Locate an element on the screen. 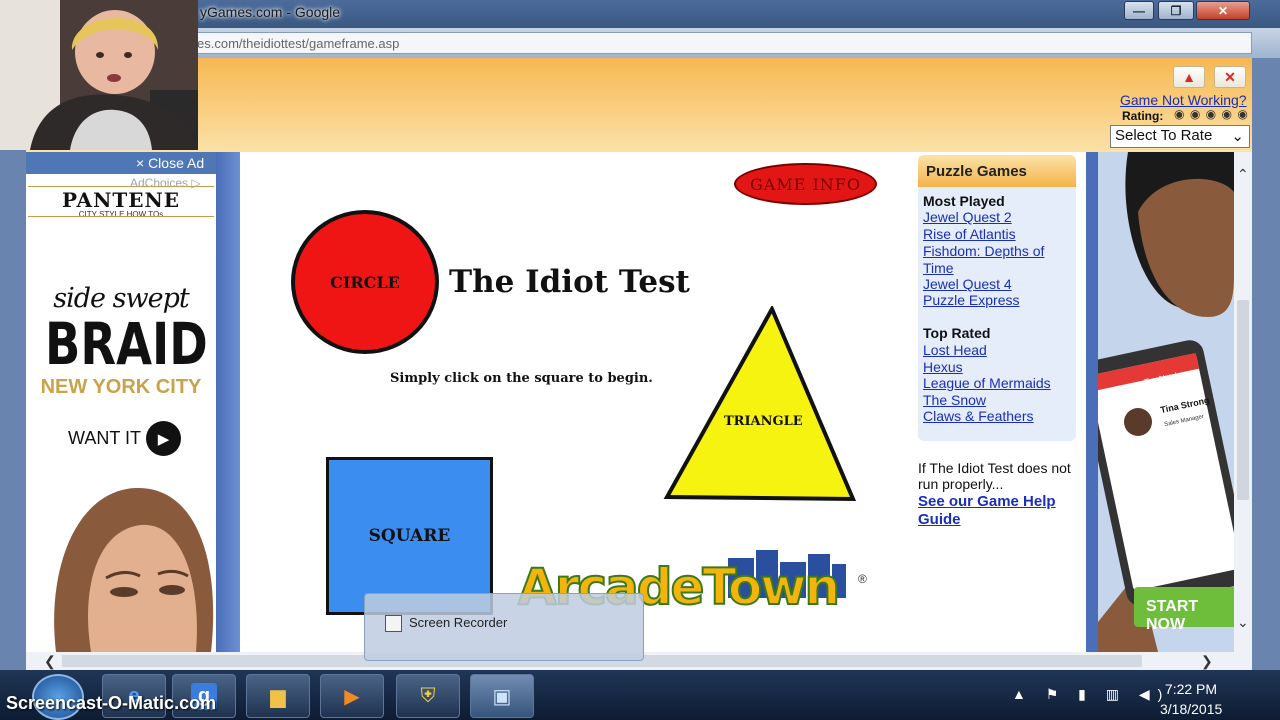  game-link: Rise of Atlantis is located at coordinates (969, 234).